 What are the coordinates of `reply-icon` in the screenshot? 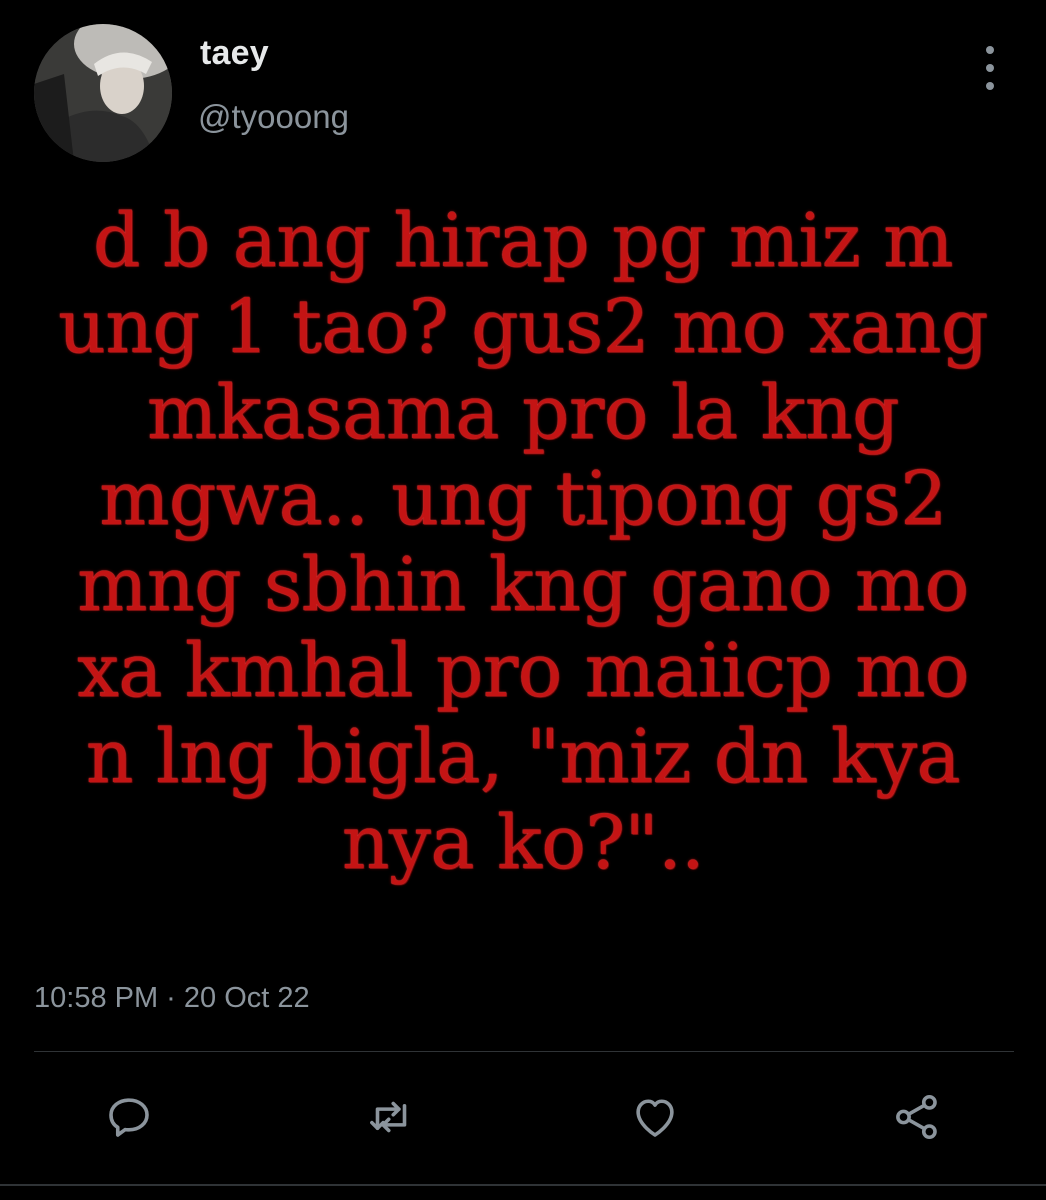 It's located at (129, 1117).